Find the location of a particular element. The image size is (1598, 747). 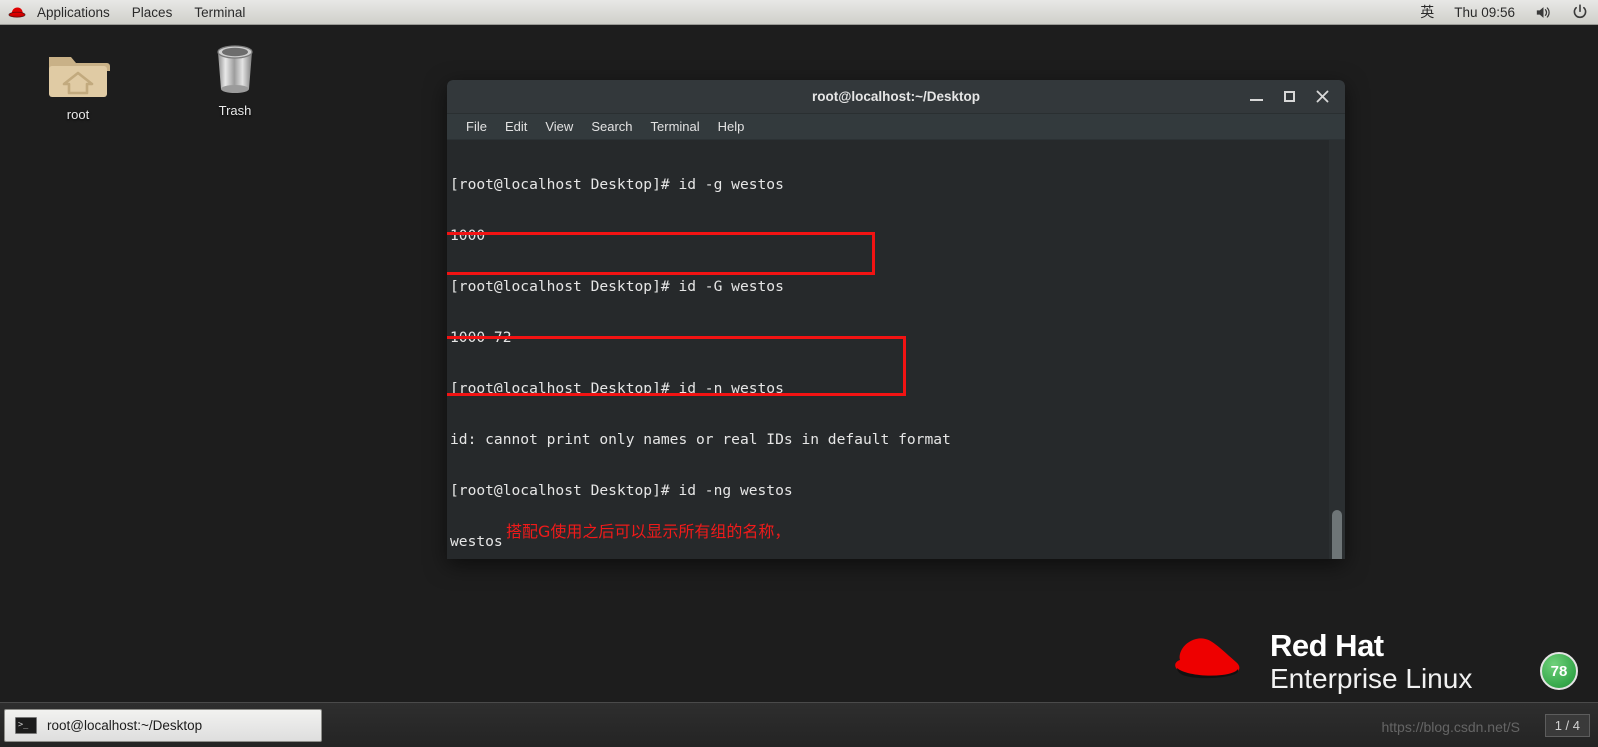

workspace-indicator: 1 / 4 is located at coordinates (1567, 725).